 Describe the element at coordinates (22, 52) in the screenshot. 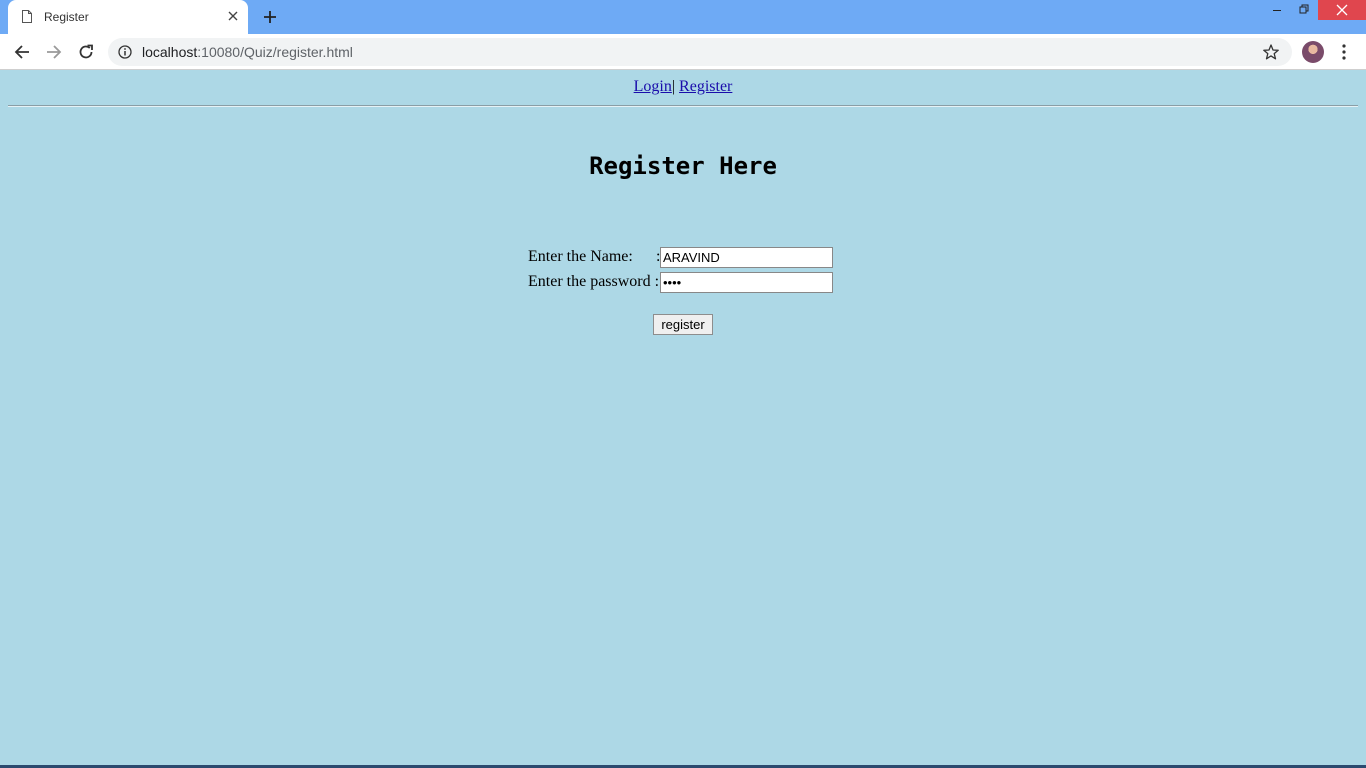

I see `back-icon` at that location.